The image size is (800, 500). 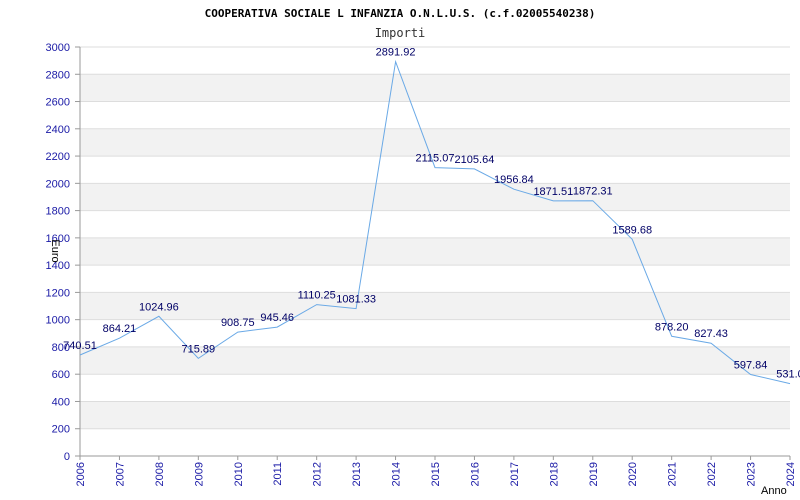 I want to click on data-label: 1024.96, so click(x=159, y=307).